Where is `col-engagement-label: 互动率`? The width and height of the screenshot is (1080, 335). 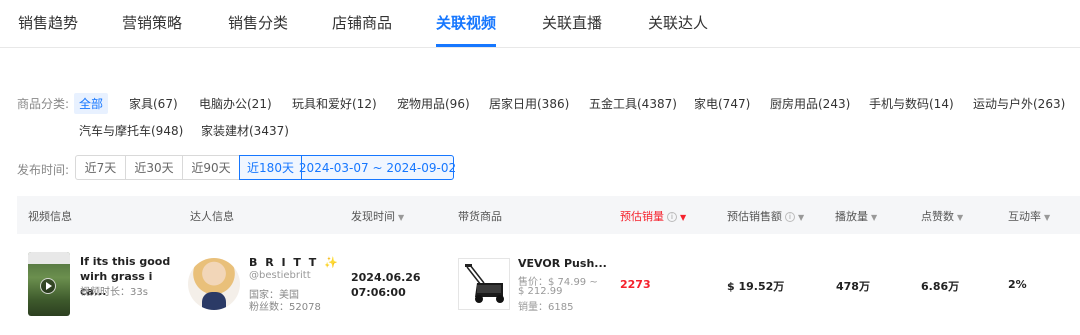
col-engagement-label: 互动率 is located at coordinates (1024, 216).